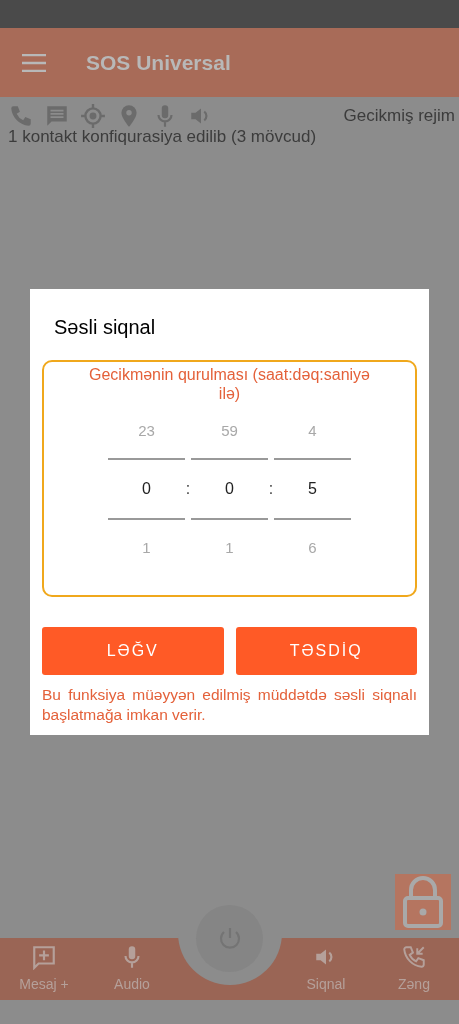 The width and height of the screenshot is (459, 1024). What do you see at coordinates (44, 956) in the screenshot?
I see `message-plus-icon` at bounding box center [44, 956].